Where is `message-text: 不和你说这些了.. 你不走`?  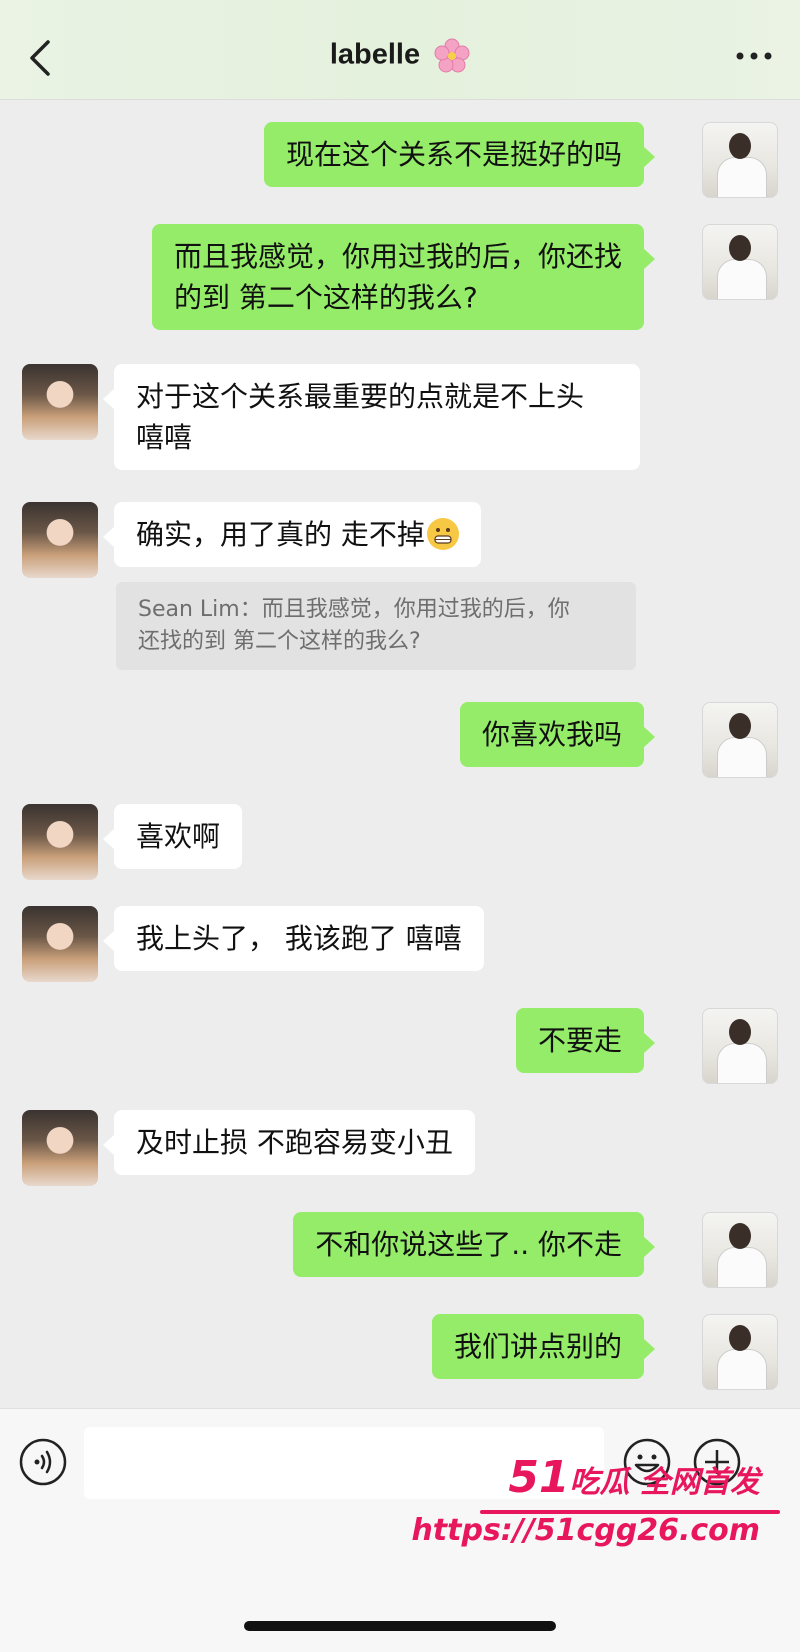 message-text: 不和你说这些了.. 你不走 is located at coordinates (468, 1244).